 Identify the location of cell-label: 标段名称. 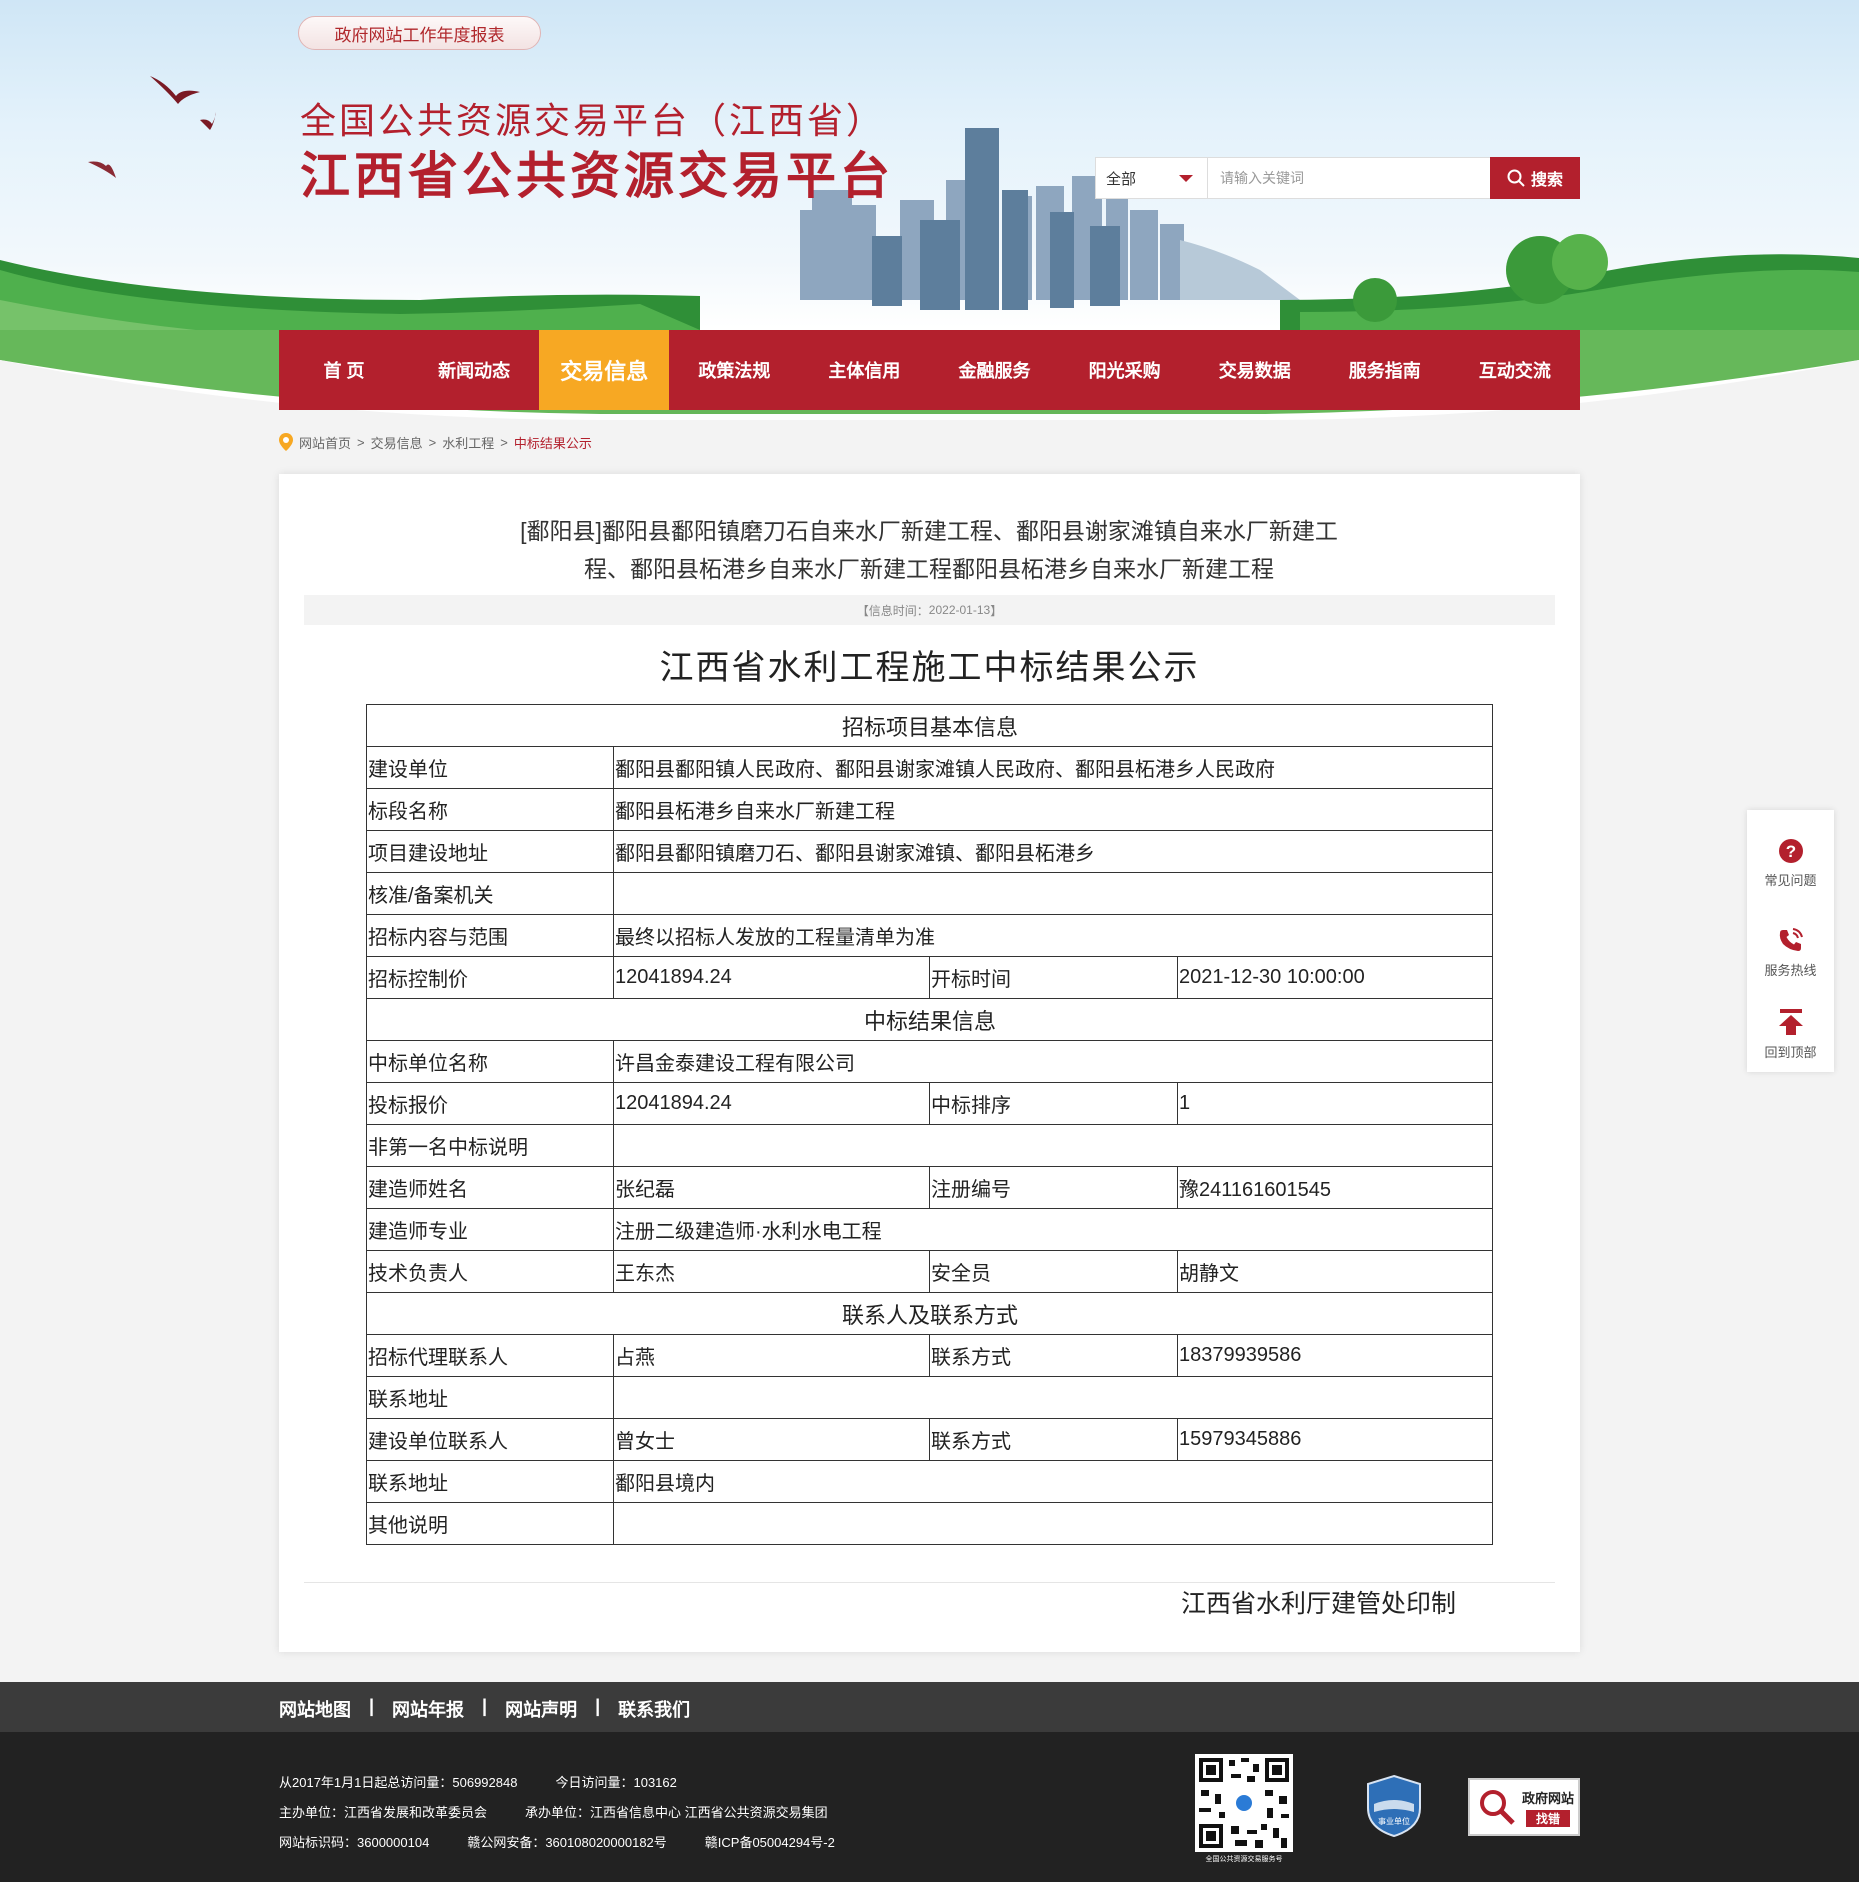
(490, 809).